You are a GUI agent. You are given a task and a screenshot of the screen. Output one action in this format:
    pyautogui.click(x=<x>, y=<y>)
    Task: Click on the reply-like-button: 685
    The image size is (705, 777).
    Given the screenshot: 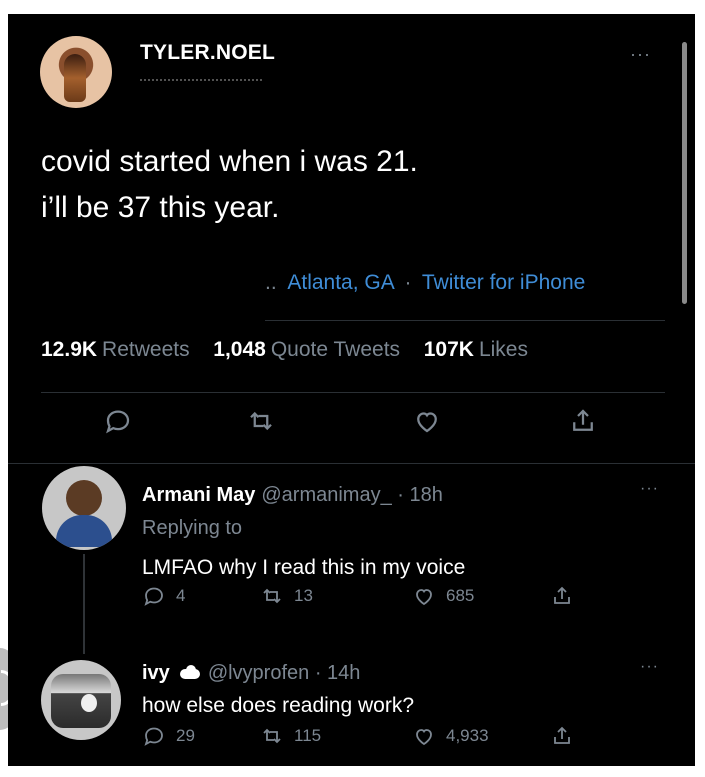 What is the action you would take?
    pyautogui.click(x=443, y=596)
    